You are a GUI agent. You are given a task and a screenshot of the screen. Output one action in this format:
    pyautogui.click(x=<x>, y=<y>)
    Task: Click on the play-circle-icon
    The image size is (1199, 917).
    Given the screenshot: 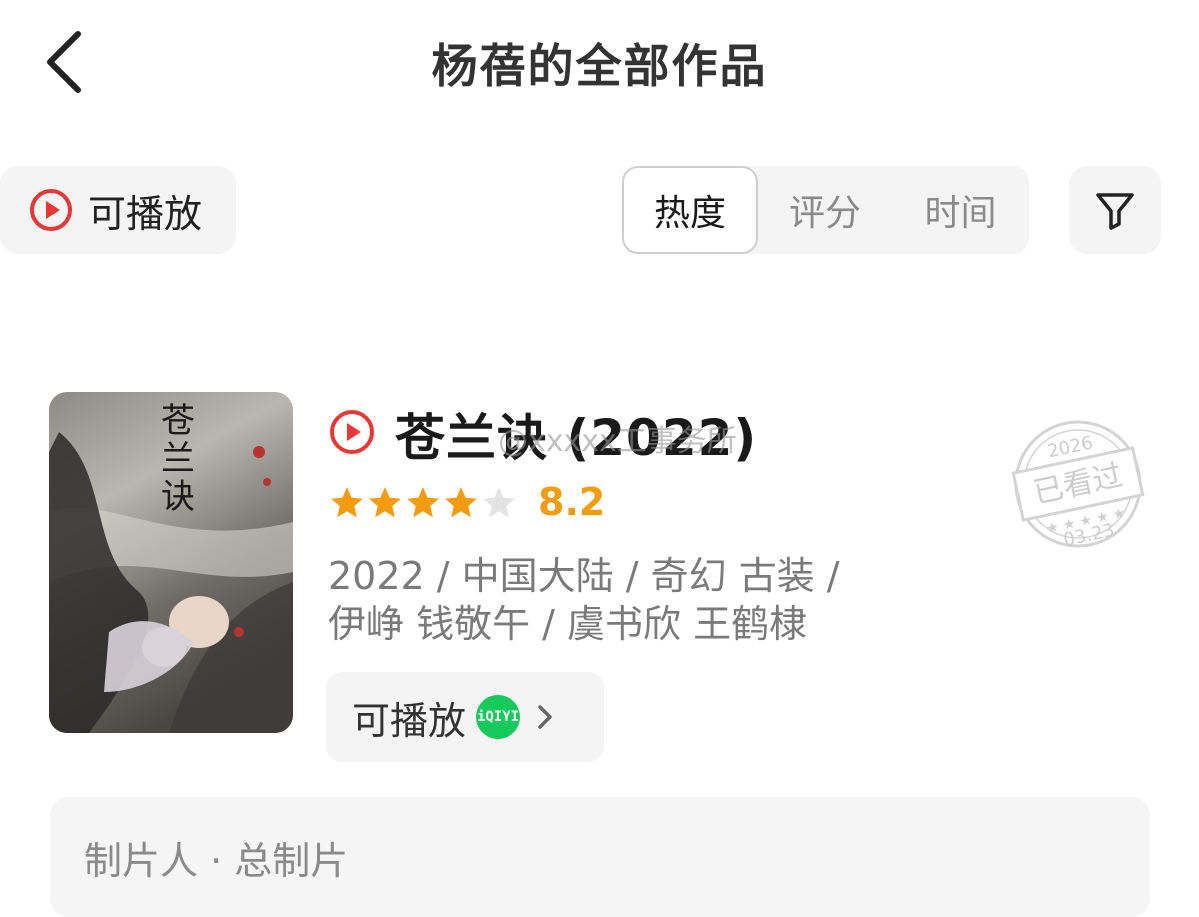 What is the action you would take?
    pyautogui.click(x=51, y=210)
    